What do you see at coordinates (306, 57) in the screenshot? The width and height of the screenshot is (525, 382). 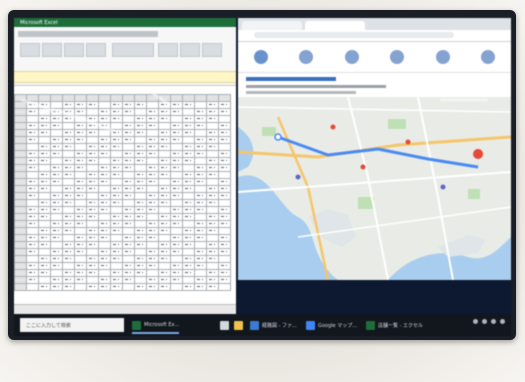 I see `car-icon` at bounding box center [306, 57].